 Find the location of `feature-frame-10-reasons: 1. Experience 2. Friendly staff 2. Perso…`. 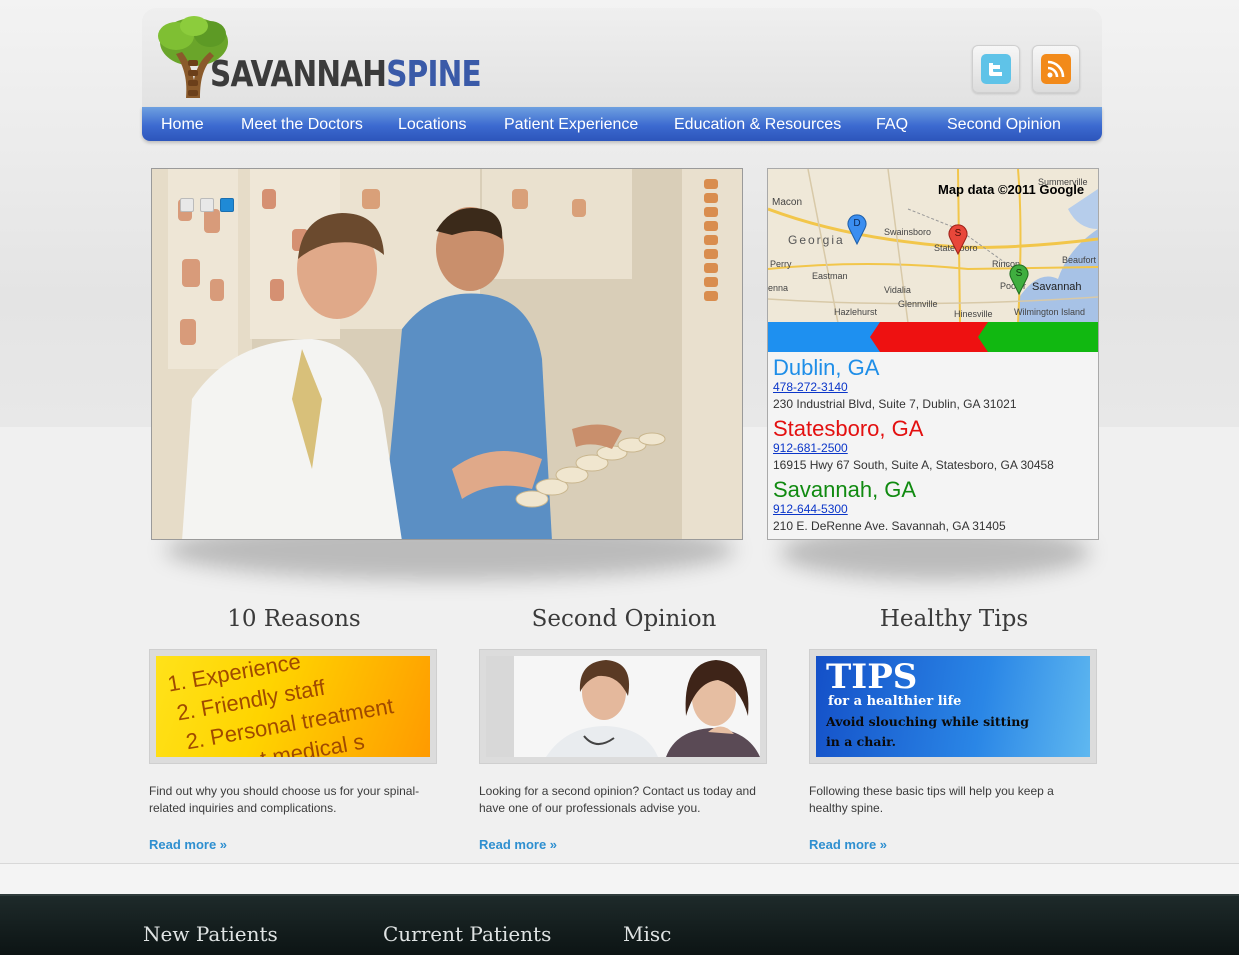

feature-frame-10-reasons: 1. Experience 2. Friendly staff 2. Perso… is located at coordinates (293, 706).